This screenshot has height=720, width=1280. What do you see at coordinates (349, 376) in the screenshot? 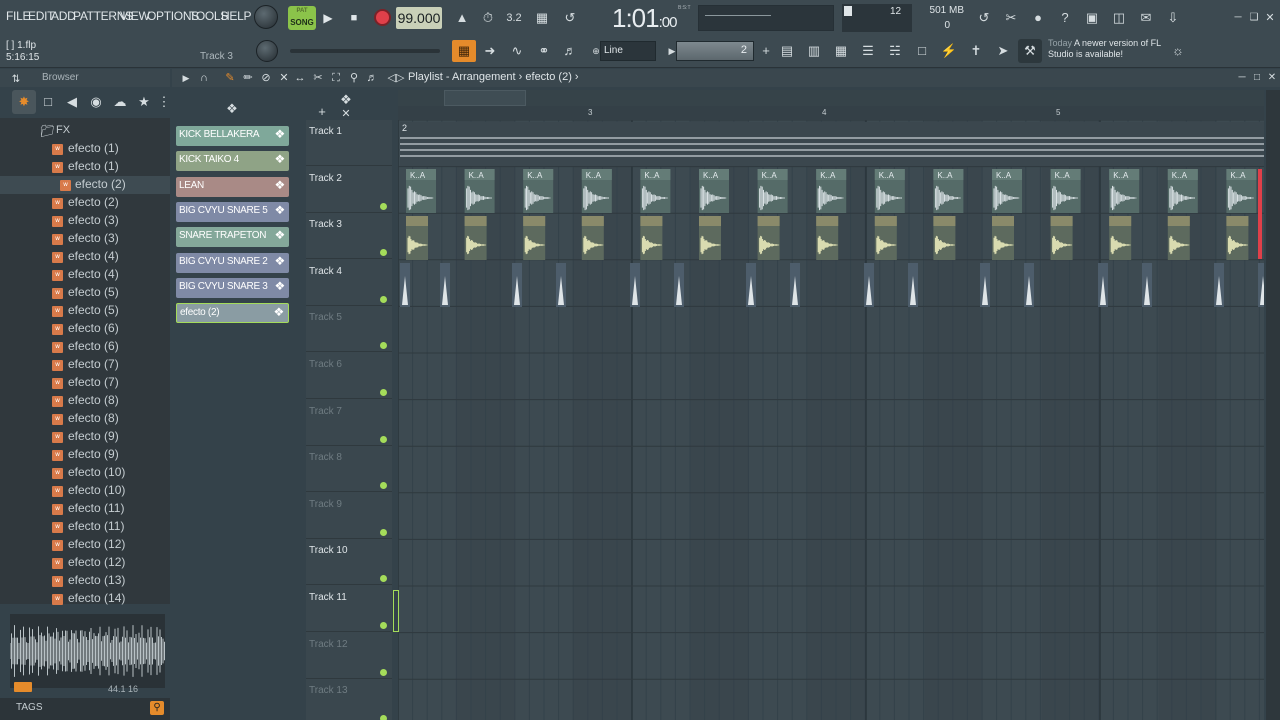
I see `track-header: Track 6` at bounding box center [349, 376].